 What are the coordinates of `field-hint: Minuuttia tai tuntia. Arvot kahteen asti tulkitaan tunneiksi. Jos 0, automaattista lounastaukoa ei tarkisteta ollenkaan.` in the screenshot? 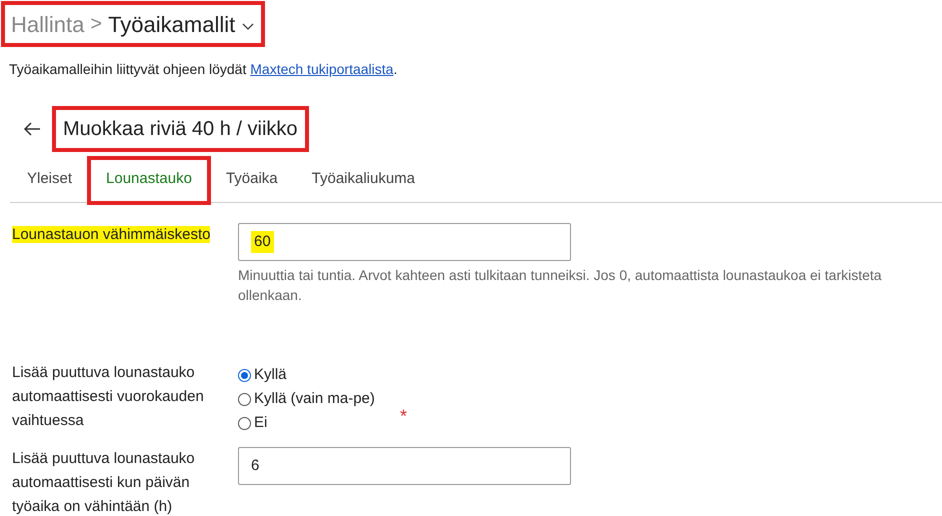 It's located at (560, 285).